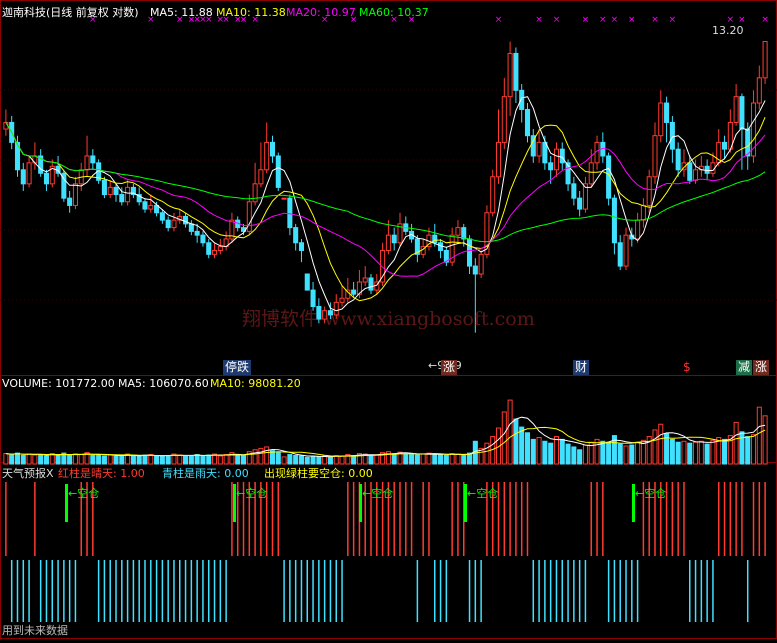 This screenshot has width=777, height=643. I want to click on dollar-tag: $, so click(687, 367).